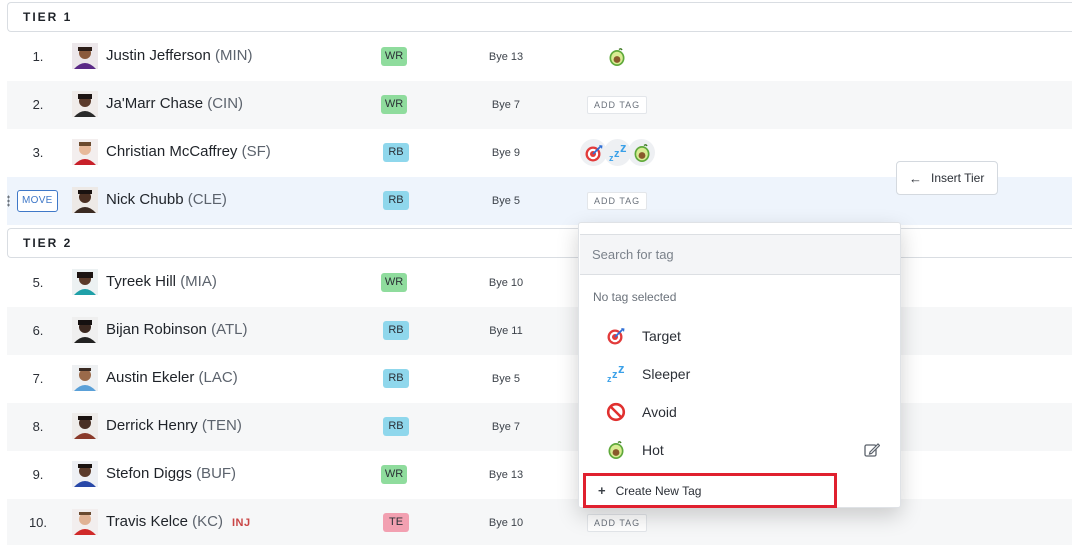  What do you see at coordinates (593, 152) in the screenshot?
I see `target-icon` at bounding box center [593, 152].